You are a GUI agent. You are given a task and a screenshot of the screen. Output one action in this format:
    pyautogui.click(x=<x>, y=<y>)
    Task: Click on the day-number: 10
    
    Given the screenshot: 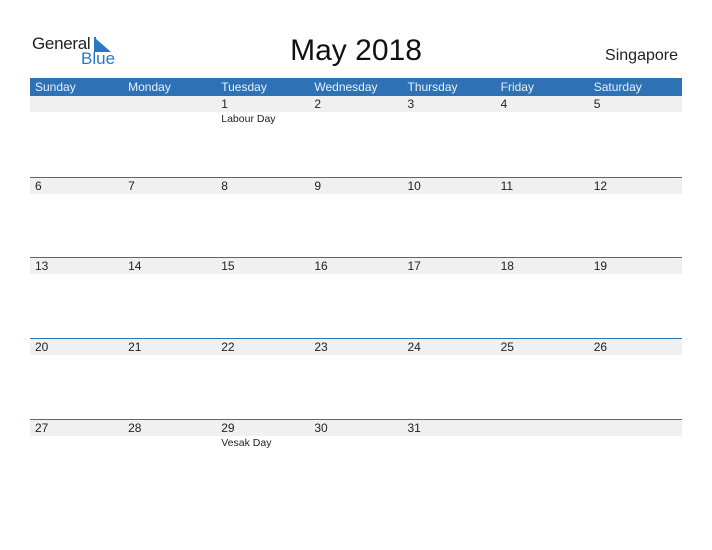 What is the action you would take?
    pyautogui.click(x=414, y=186)
    